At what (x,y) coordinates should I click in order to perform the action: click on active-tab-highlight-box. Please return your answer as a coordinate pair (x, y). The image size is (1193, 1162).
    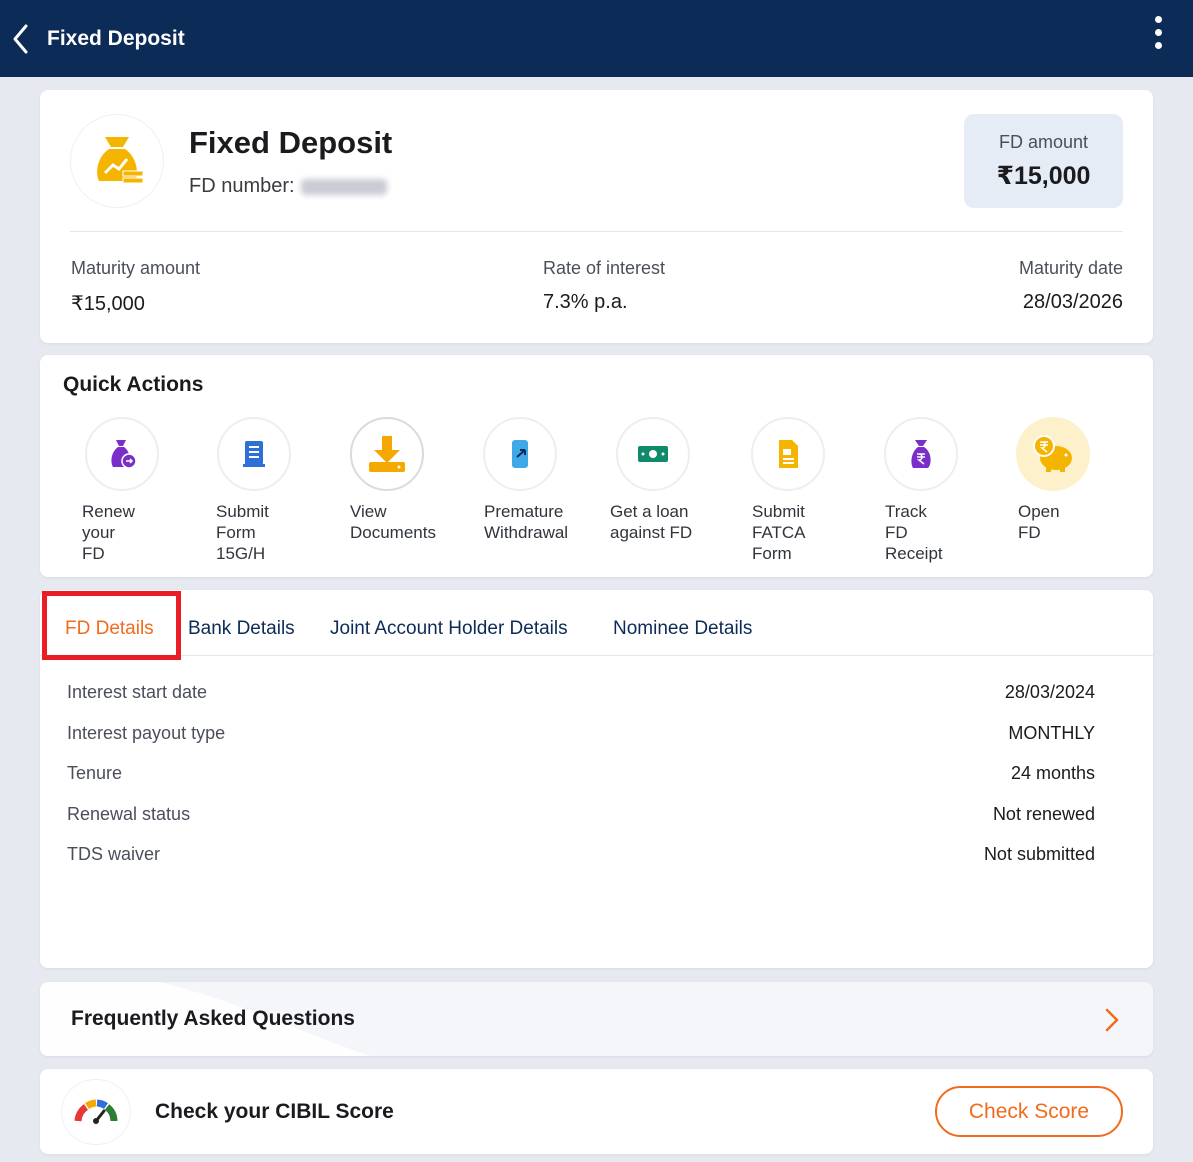
    Looking at the image, I should click on (111, 625).